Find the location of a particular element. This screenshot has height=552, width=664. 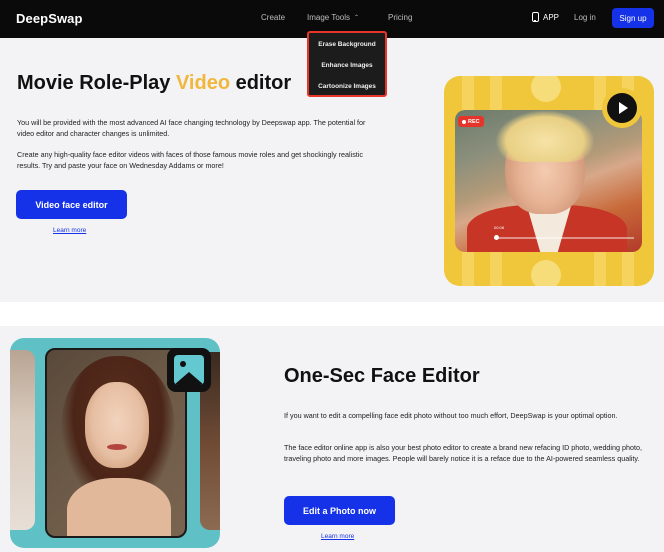

portrait-photo is located at coordinates (116, 443).